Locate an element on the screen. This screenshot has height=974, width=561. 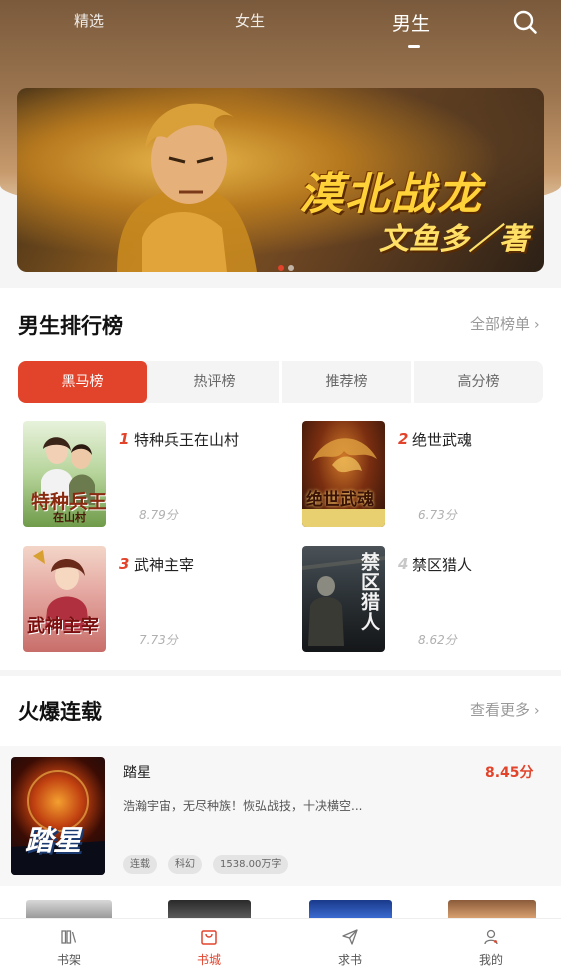
nav-bookshelf-label: 书架 is located at coordinates (68, 960).